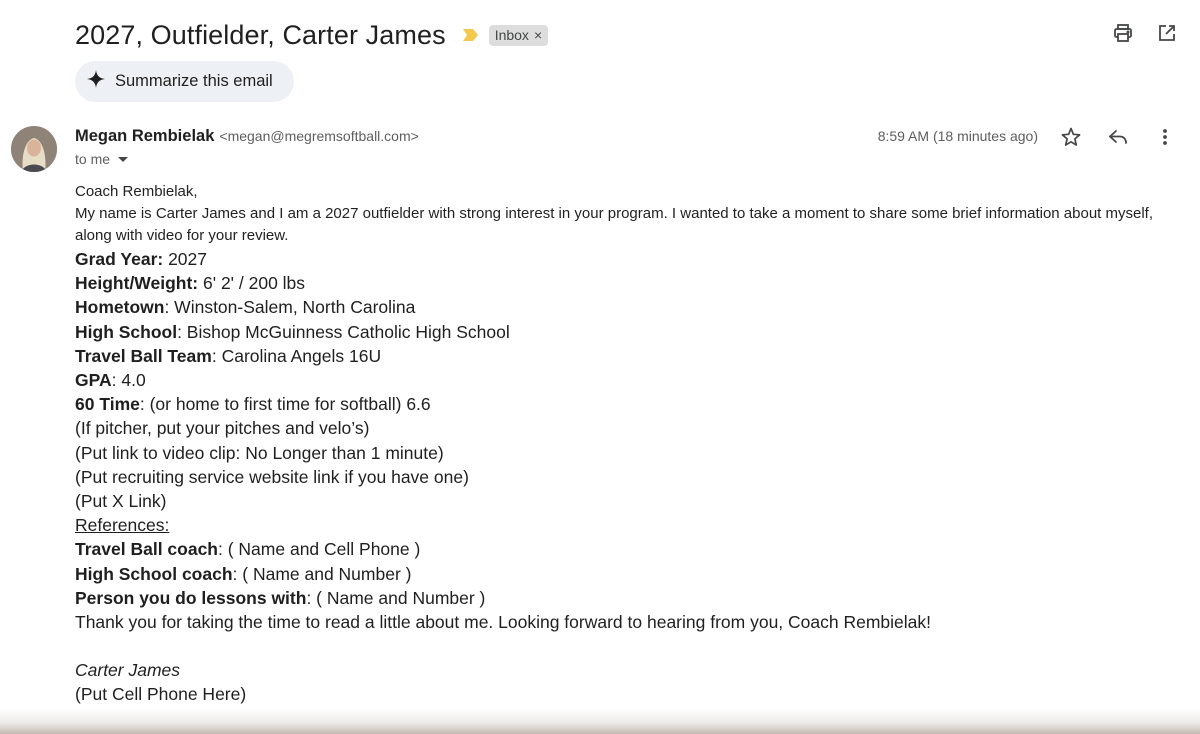  I want to click on message-actions, so click(1118, 137).